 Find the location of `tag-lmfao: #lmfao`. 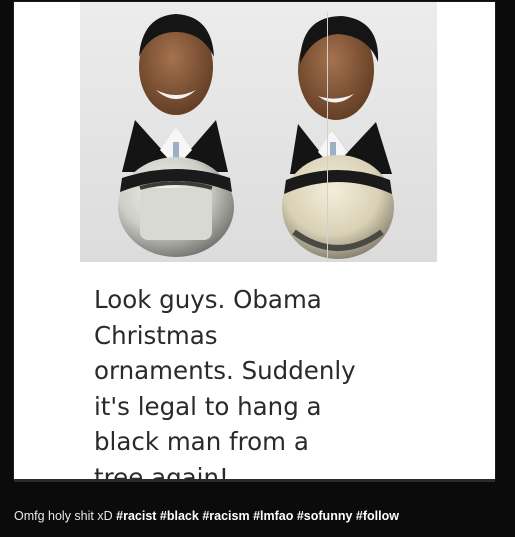

tag-lmfao: #lmfao is located at coordinates (273, 516).